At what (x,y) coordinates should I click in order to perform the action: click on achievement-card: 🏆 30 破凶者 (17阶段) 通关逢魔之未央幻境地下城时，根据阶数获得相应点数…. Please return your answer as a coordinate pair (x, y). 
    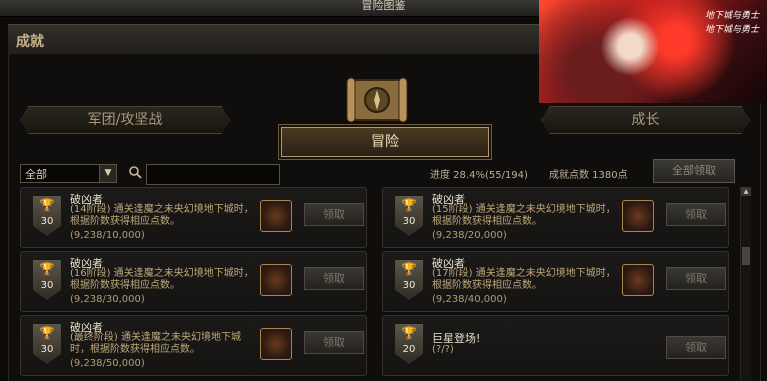
    Looking at the image, I should click on (555, 281).